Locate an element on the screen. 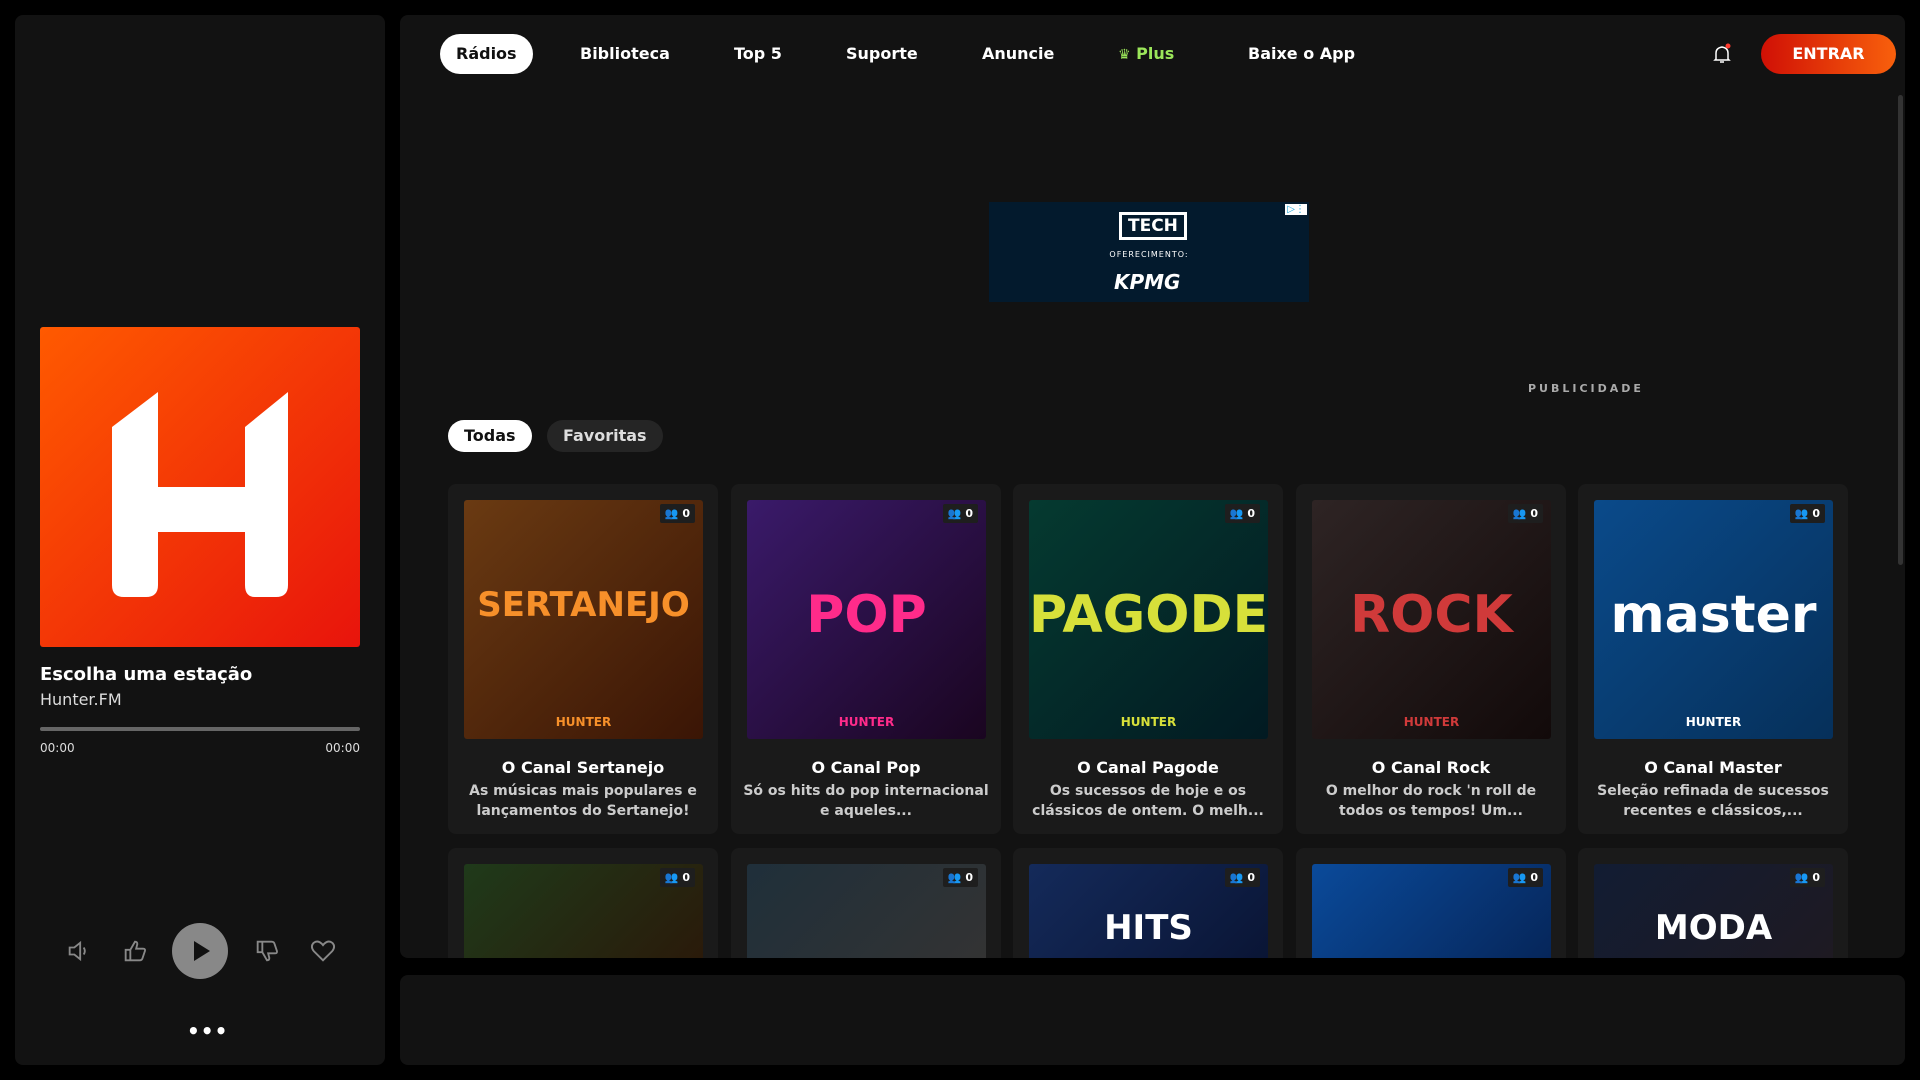  thumbs-down-icon is located at coordinates (267, 951).